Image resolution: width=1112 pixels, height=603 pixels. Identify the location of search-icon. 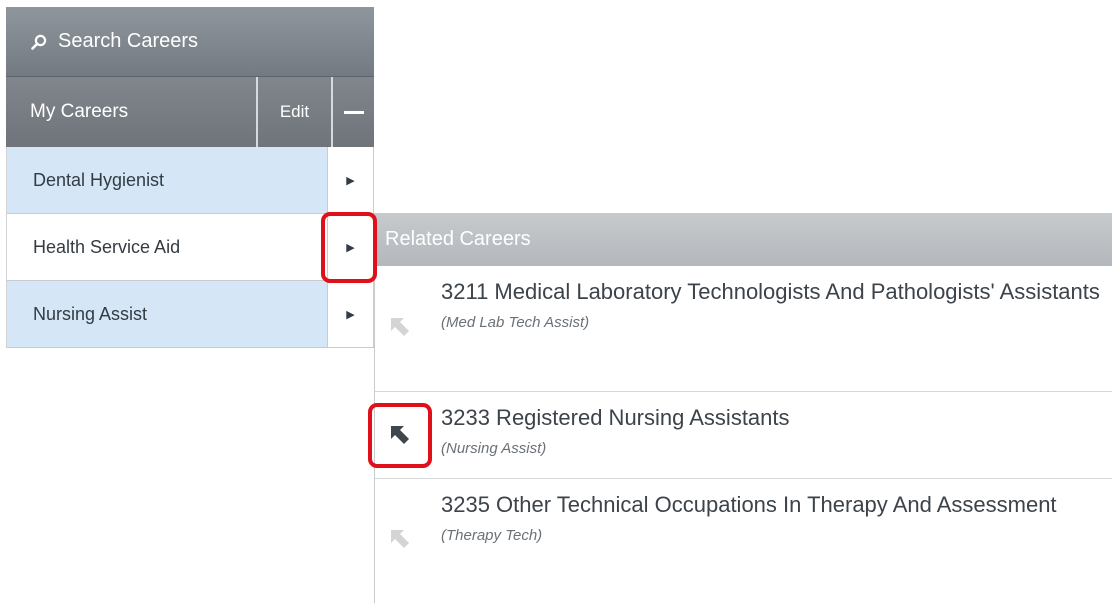
(39, 42).